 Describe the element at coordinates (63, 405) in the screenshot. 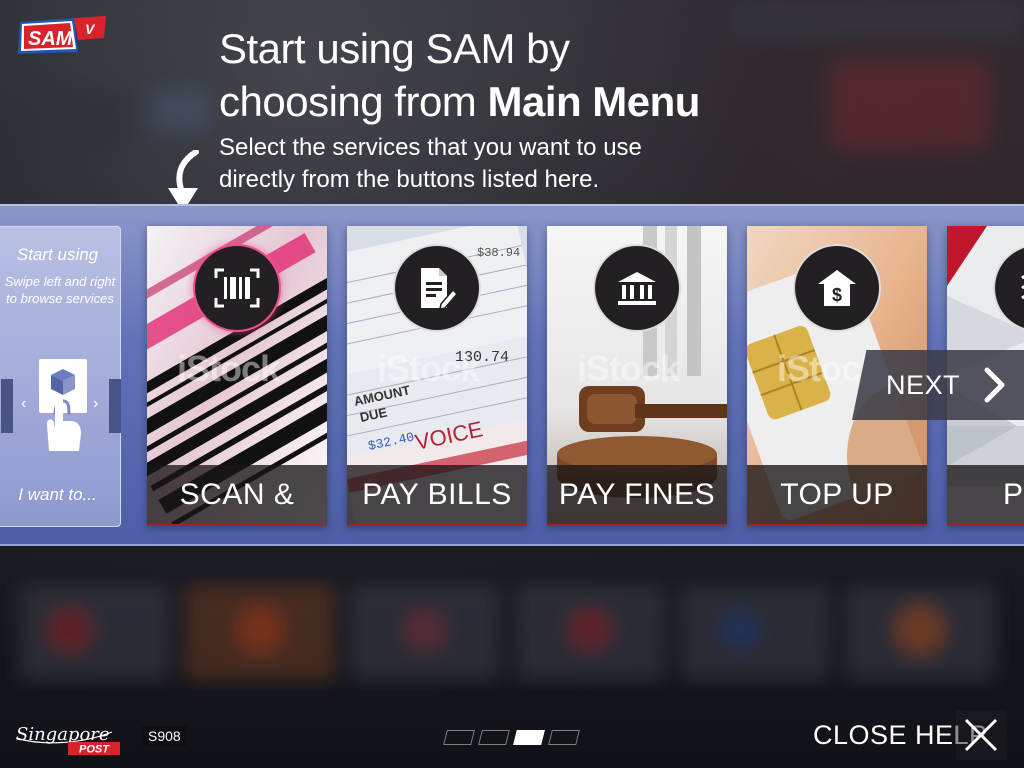

I see `swipe-hand-box-icon` at that location.